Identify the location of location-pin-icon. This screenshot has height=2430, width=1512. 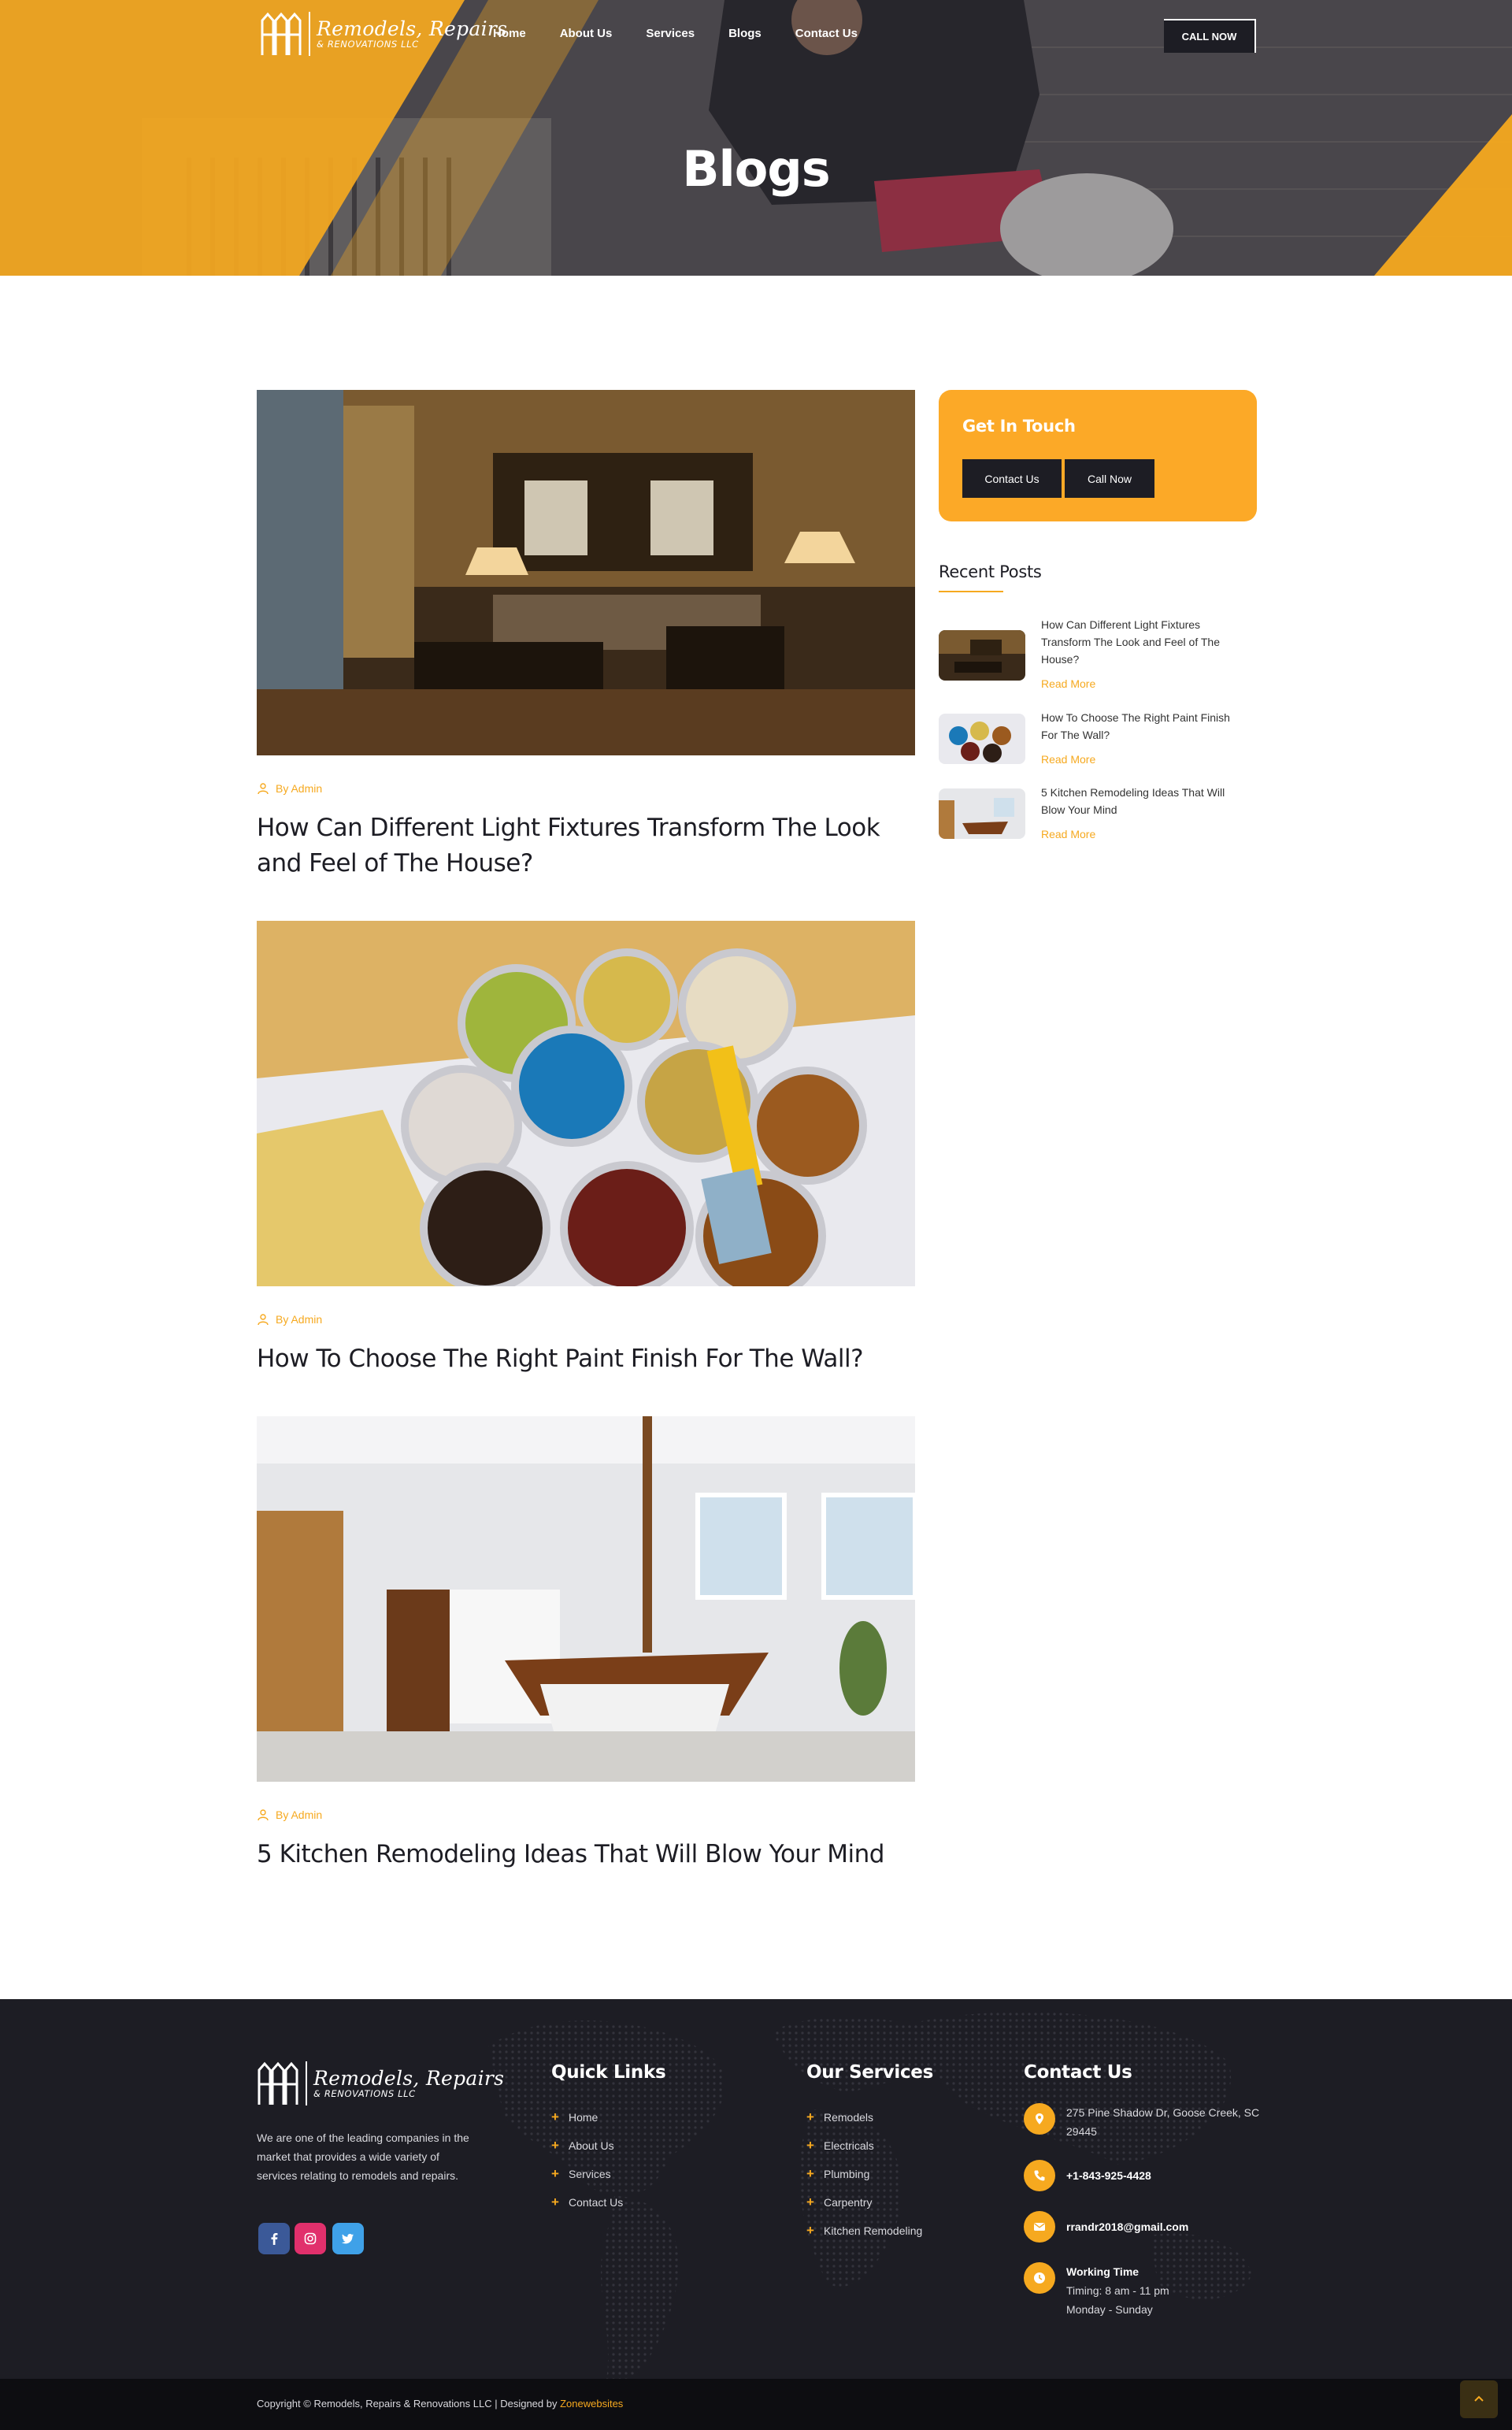
(1039, 2119).